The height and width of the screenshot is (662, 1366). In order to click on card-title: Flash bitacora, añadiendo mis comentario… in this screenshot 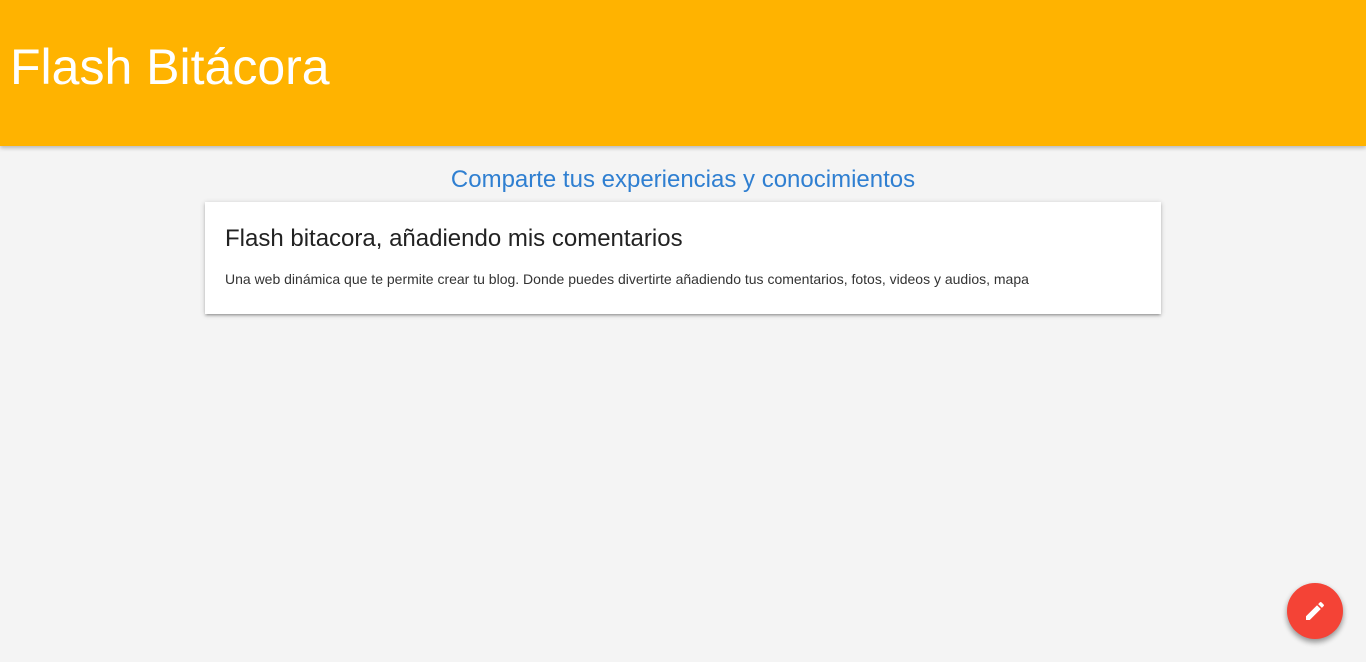, I will do `click(454, 238)`.